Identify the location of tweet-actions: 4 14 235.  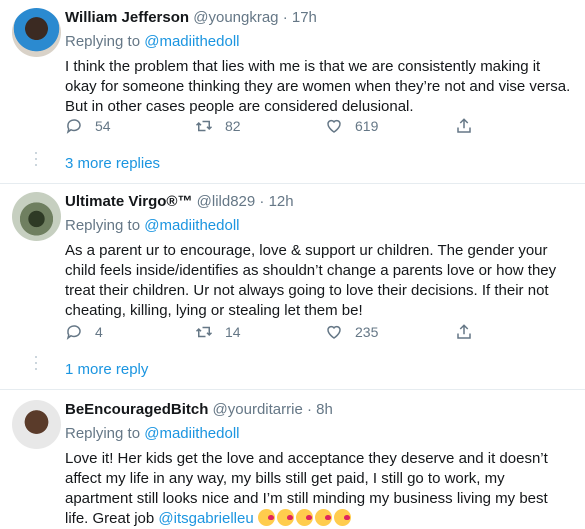
(285, 332).